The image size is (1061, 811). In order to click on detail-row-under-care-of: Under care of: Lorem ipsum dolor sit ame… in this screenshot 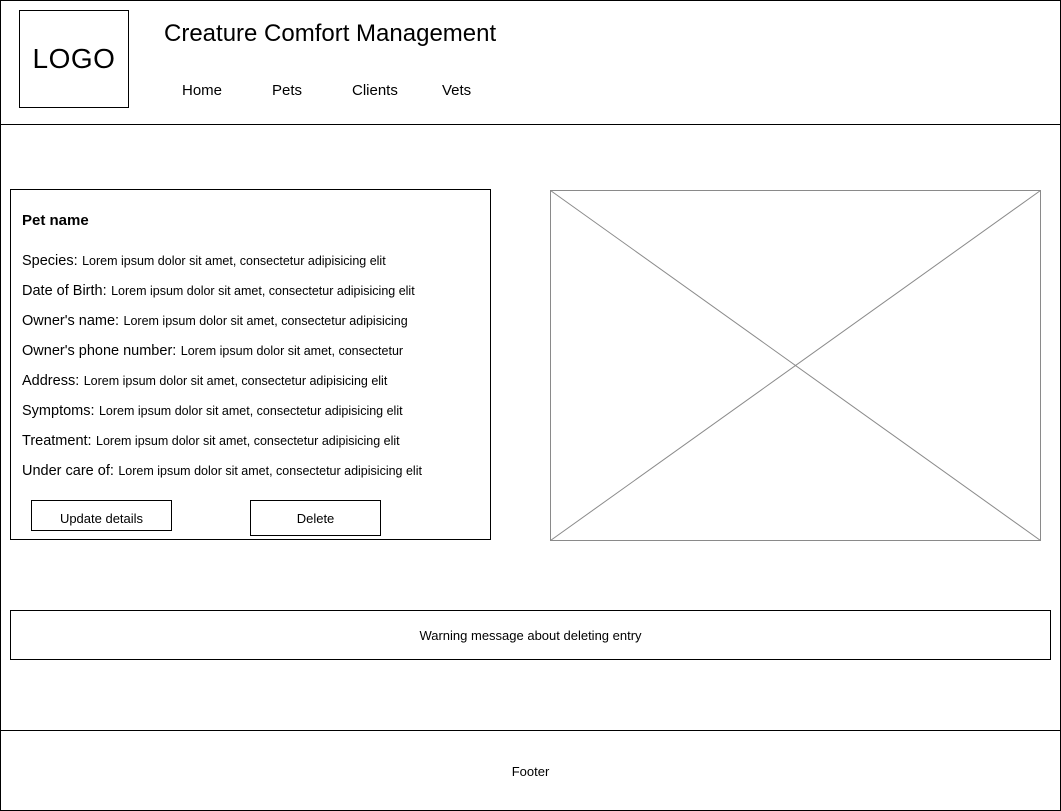, I will do `click(222, 471)`.